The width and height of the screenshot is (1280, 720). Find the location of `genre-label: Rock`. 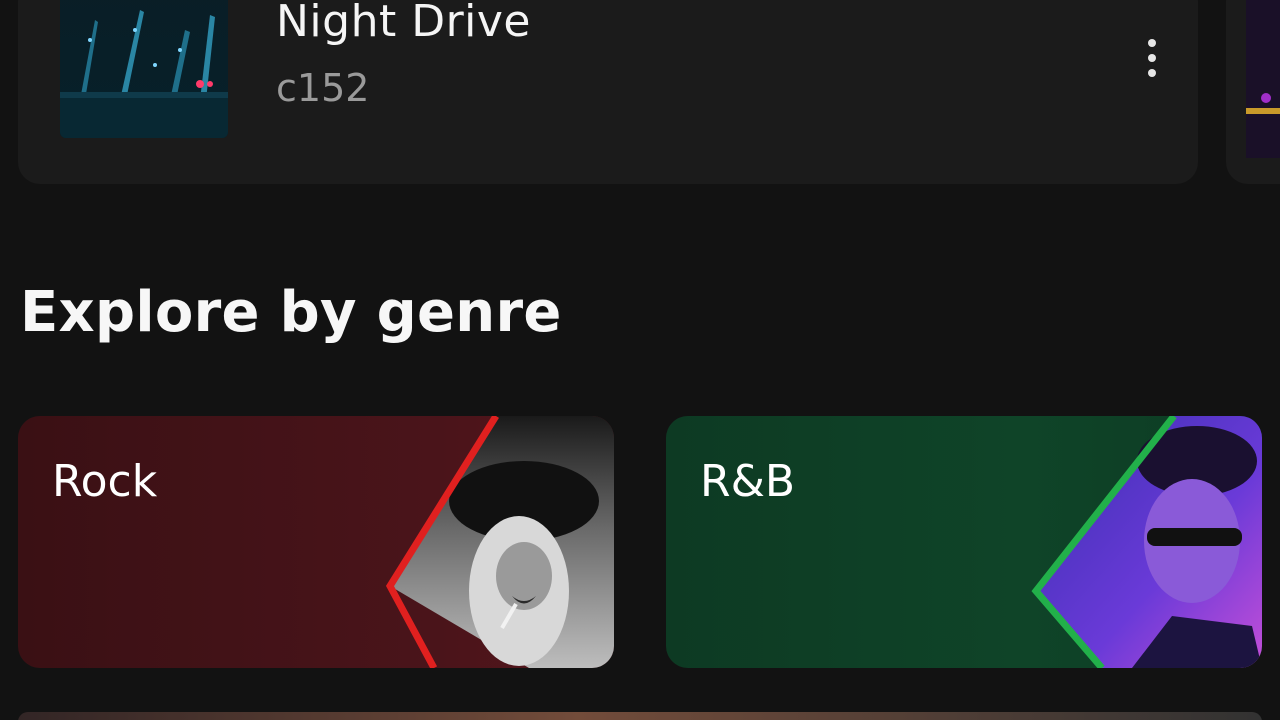

genre-label: Rock is located at coordinates (105, 481).